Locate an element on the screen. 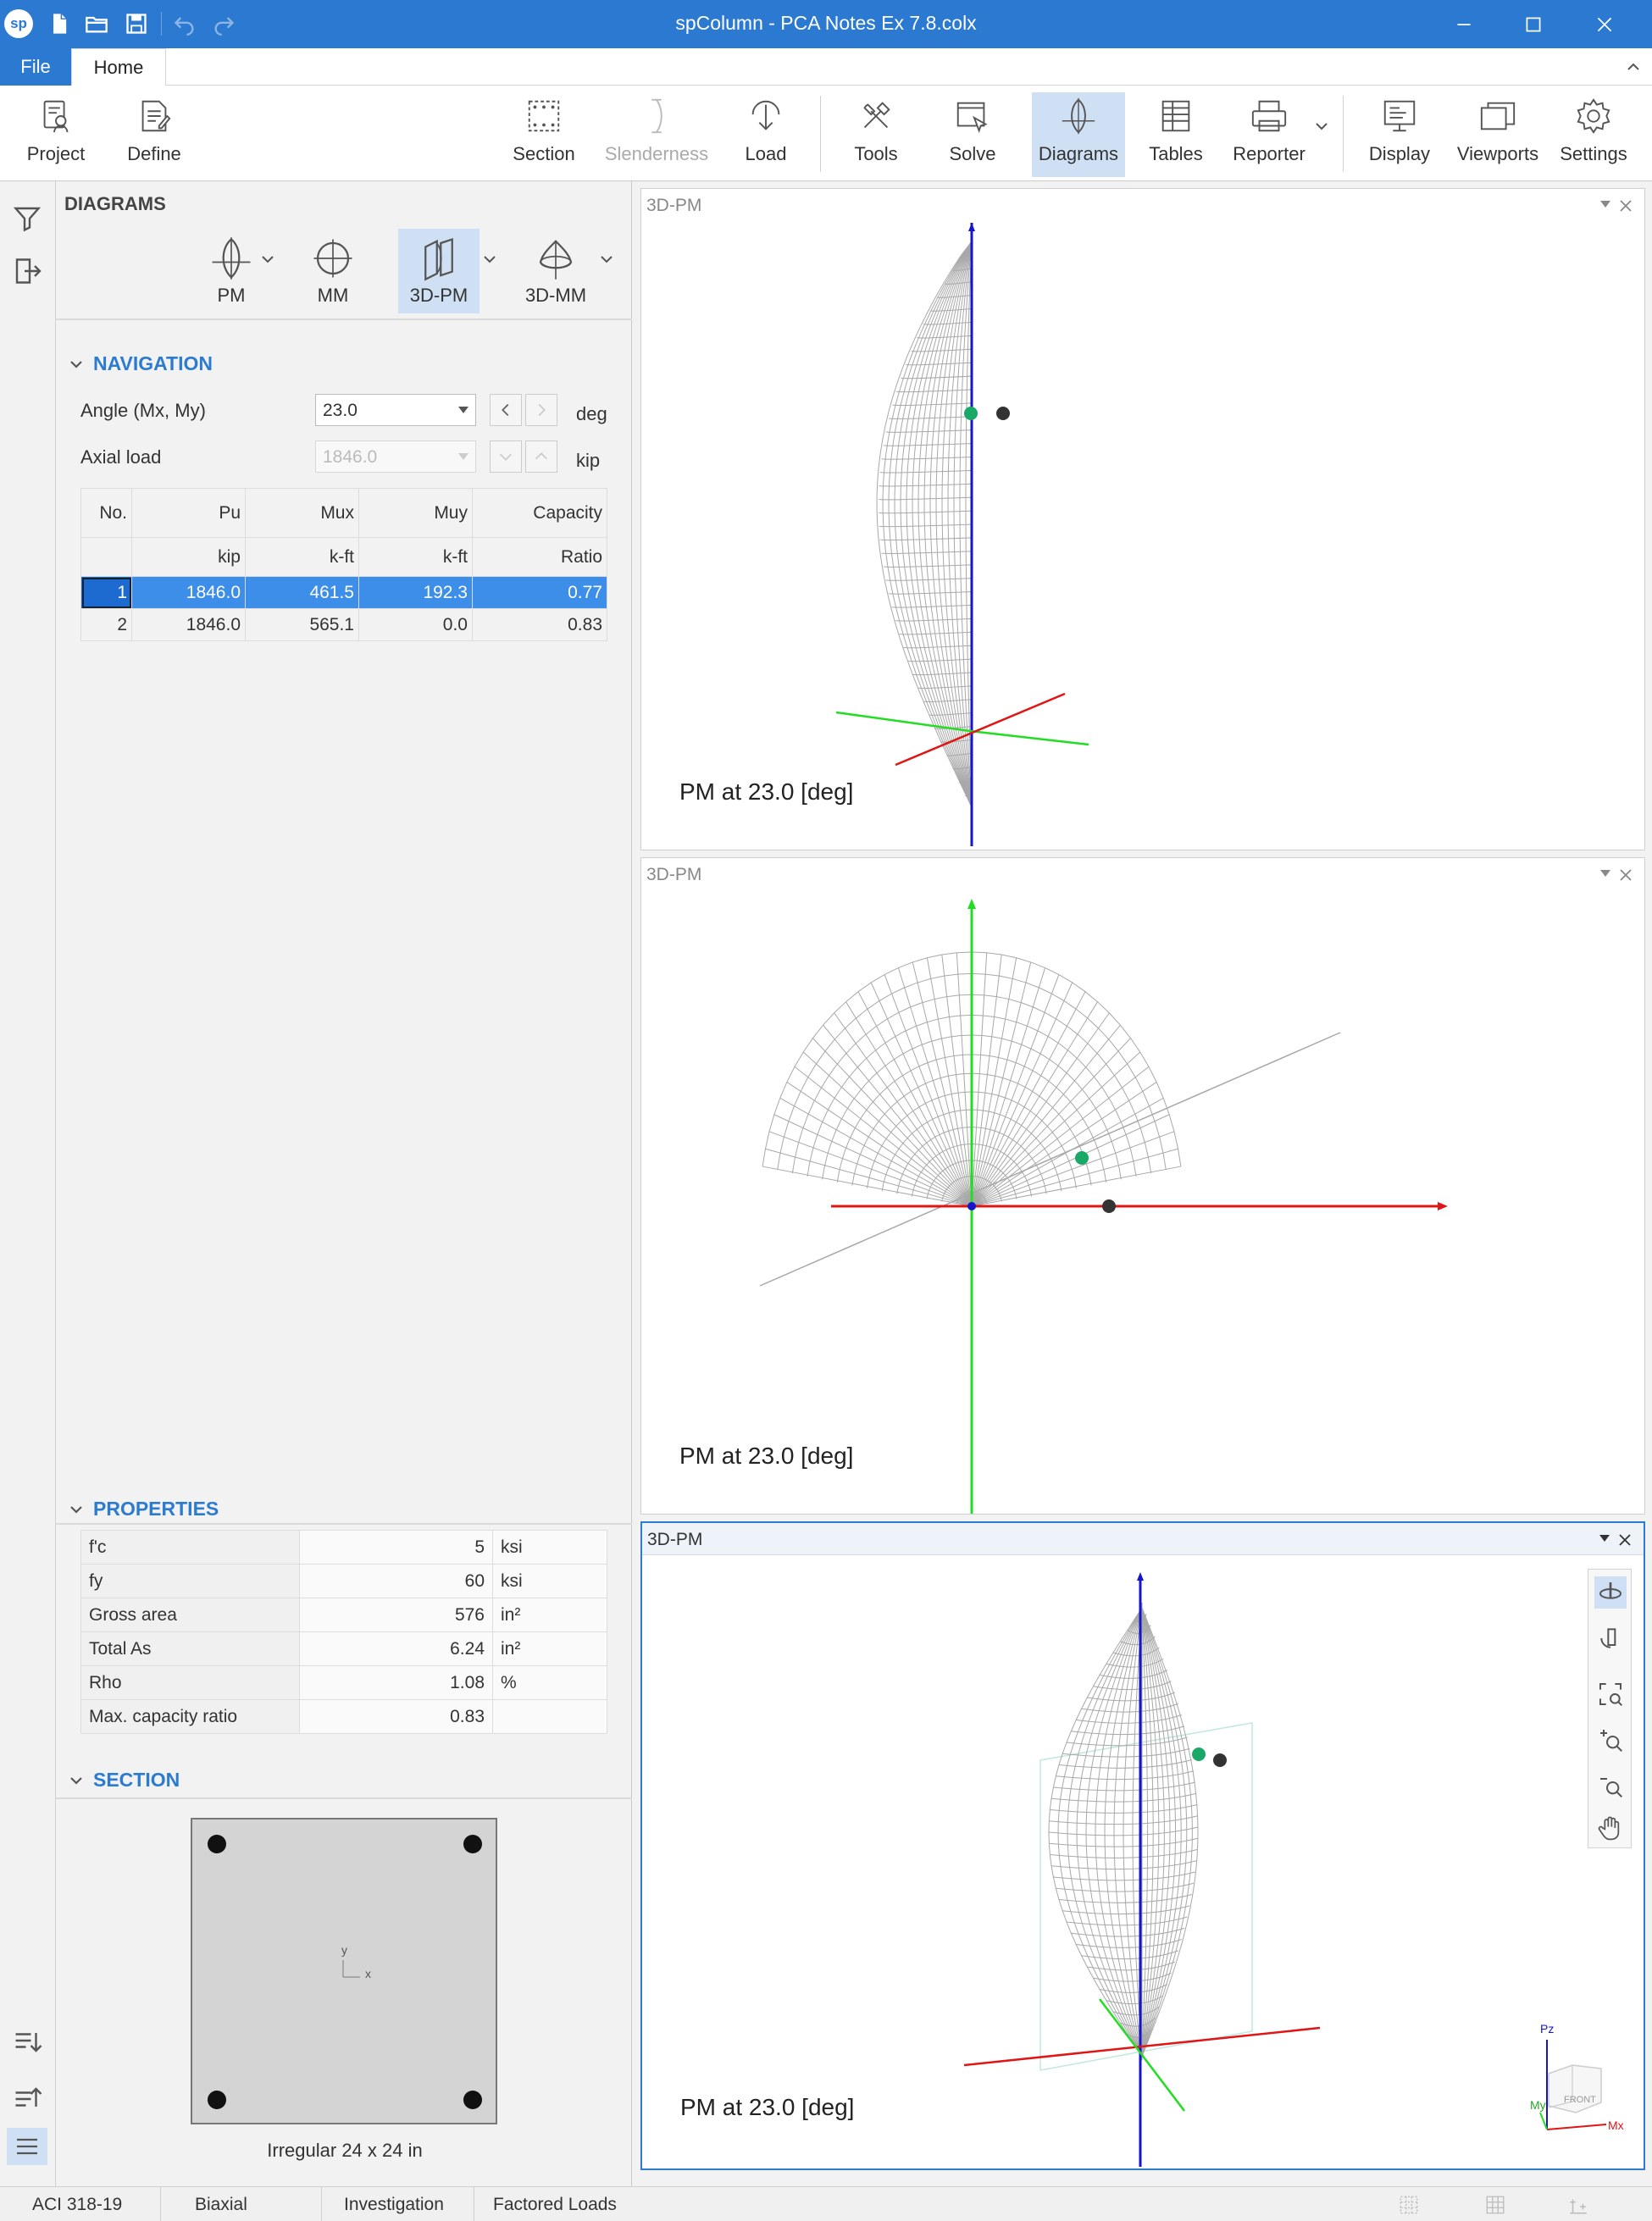 Image resolution: width=1652 pixels, height=2221 pixels. cell-mux: 461.5 is located at coordinates (302, 592).